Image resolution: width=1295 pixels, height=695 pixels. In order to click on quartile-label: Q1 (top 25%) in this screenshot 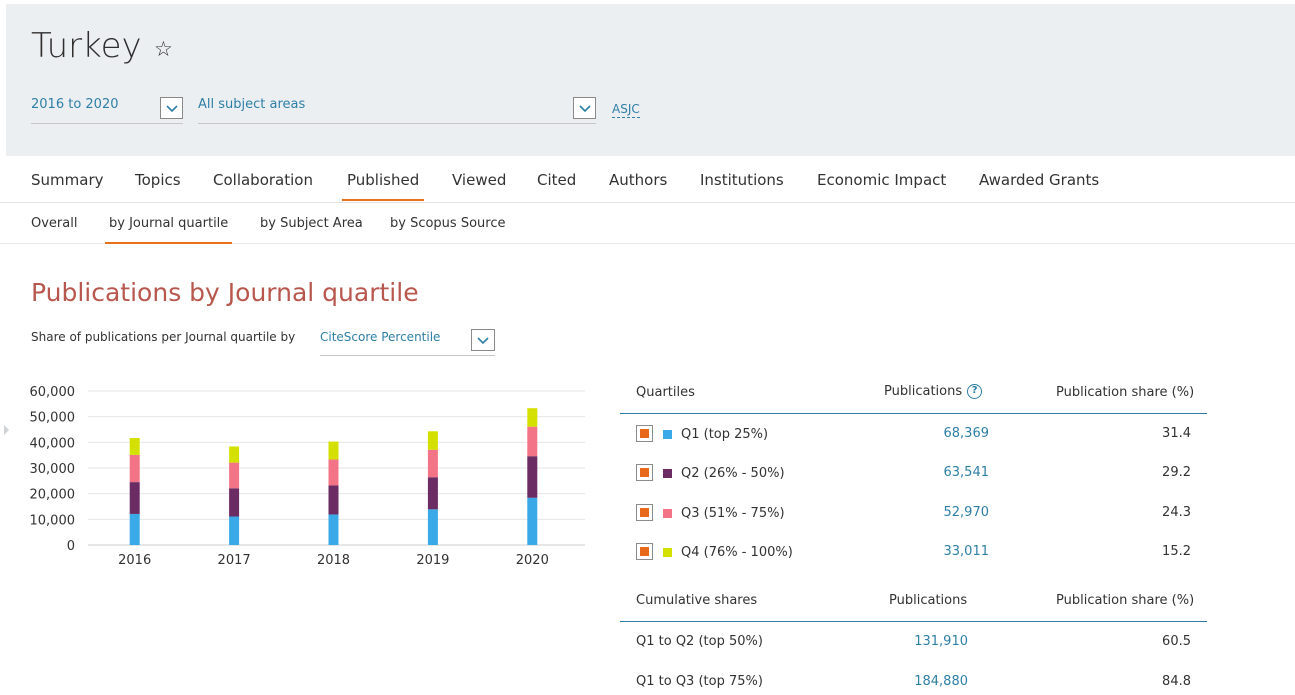, I will do `click(725, 434)`.